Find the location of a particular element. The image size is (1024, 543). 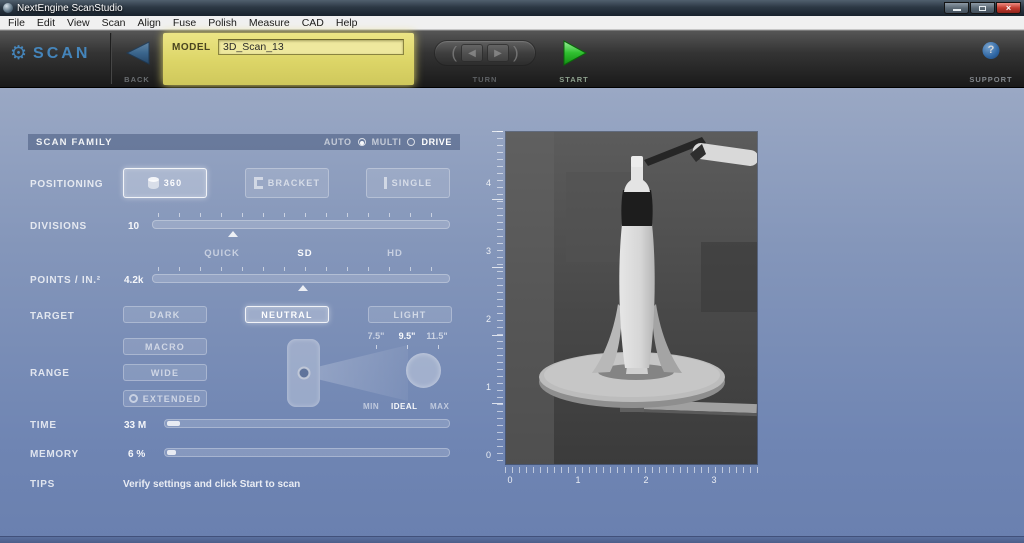

h-ruler-3: 3 is located at coordinates (714, 480).